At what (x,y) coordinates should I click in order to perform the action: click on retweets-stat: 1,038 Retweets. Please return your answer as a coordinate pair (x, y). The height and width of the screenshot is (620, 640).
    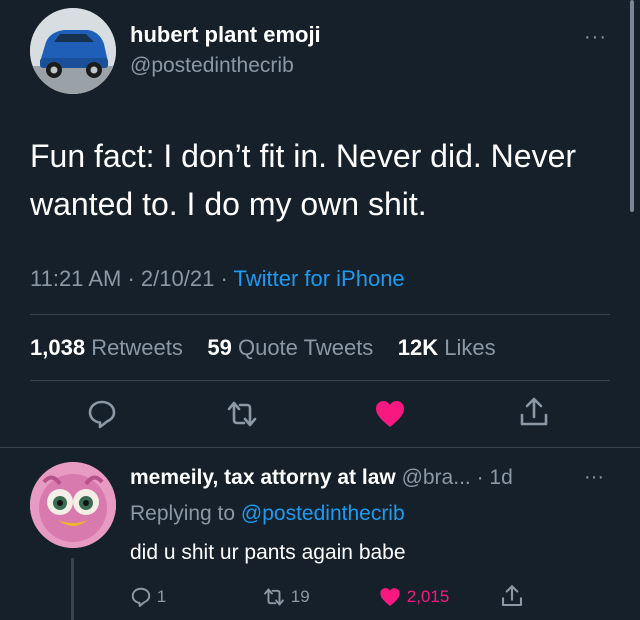
    Looking at the image, I should click on (106, 347).